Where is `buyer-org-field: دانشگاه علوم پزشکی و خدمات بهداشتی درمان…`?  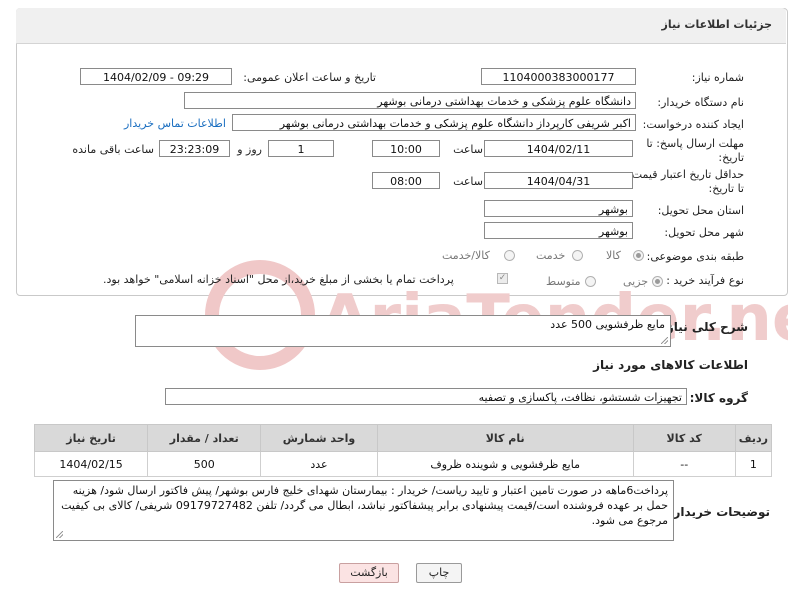 buyer-org-field: دانشگاه علوم پزشکی و خدمات بهداشتی درمان… is located at coordinates (410, 100).